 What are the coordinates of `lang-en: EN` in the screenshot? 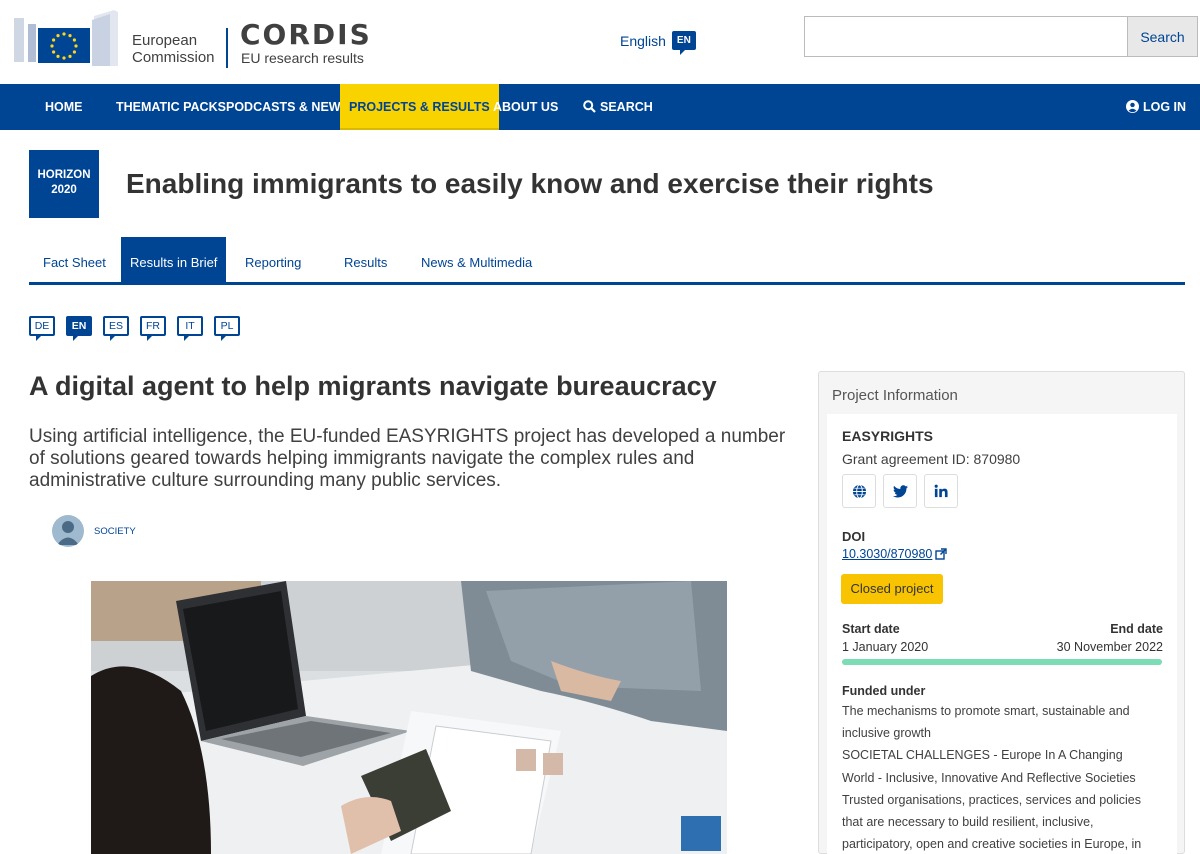 It's located at (79, 328).